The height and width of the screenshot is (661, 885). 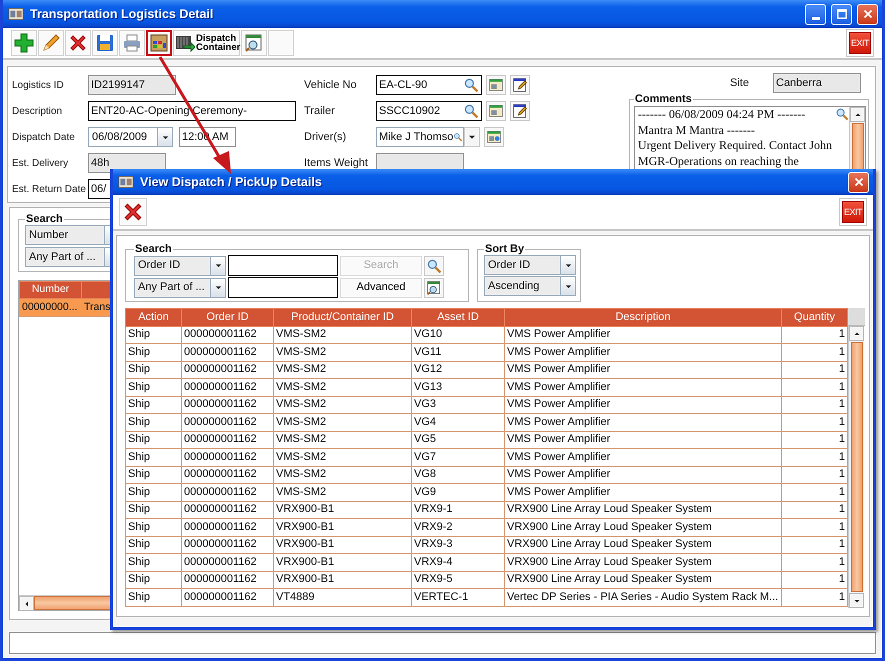 What do you see at coordinates (815, 317) in the screenshot?
I see `column-header: Quantity` at bounding box center [815, 317].